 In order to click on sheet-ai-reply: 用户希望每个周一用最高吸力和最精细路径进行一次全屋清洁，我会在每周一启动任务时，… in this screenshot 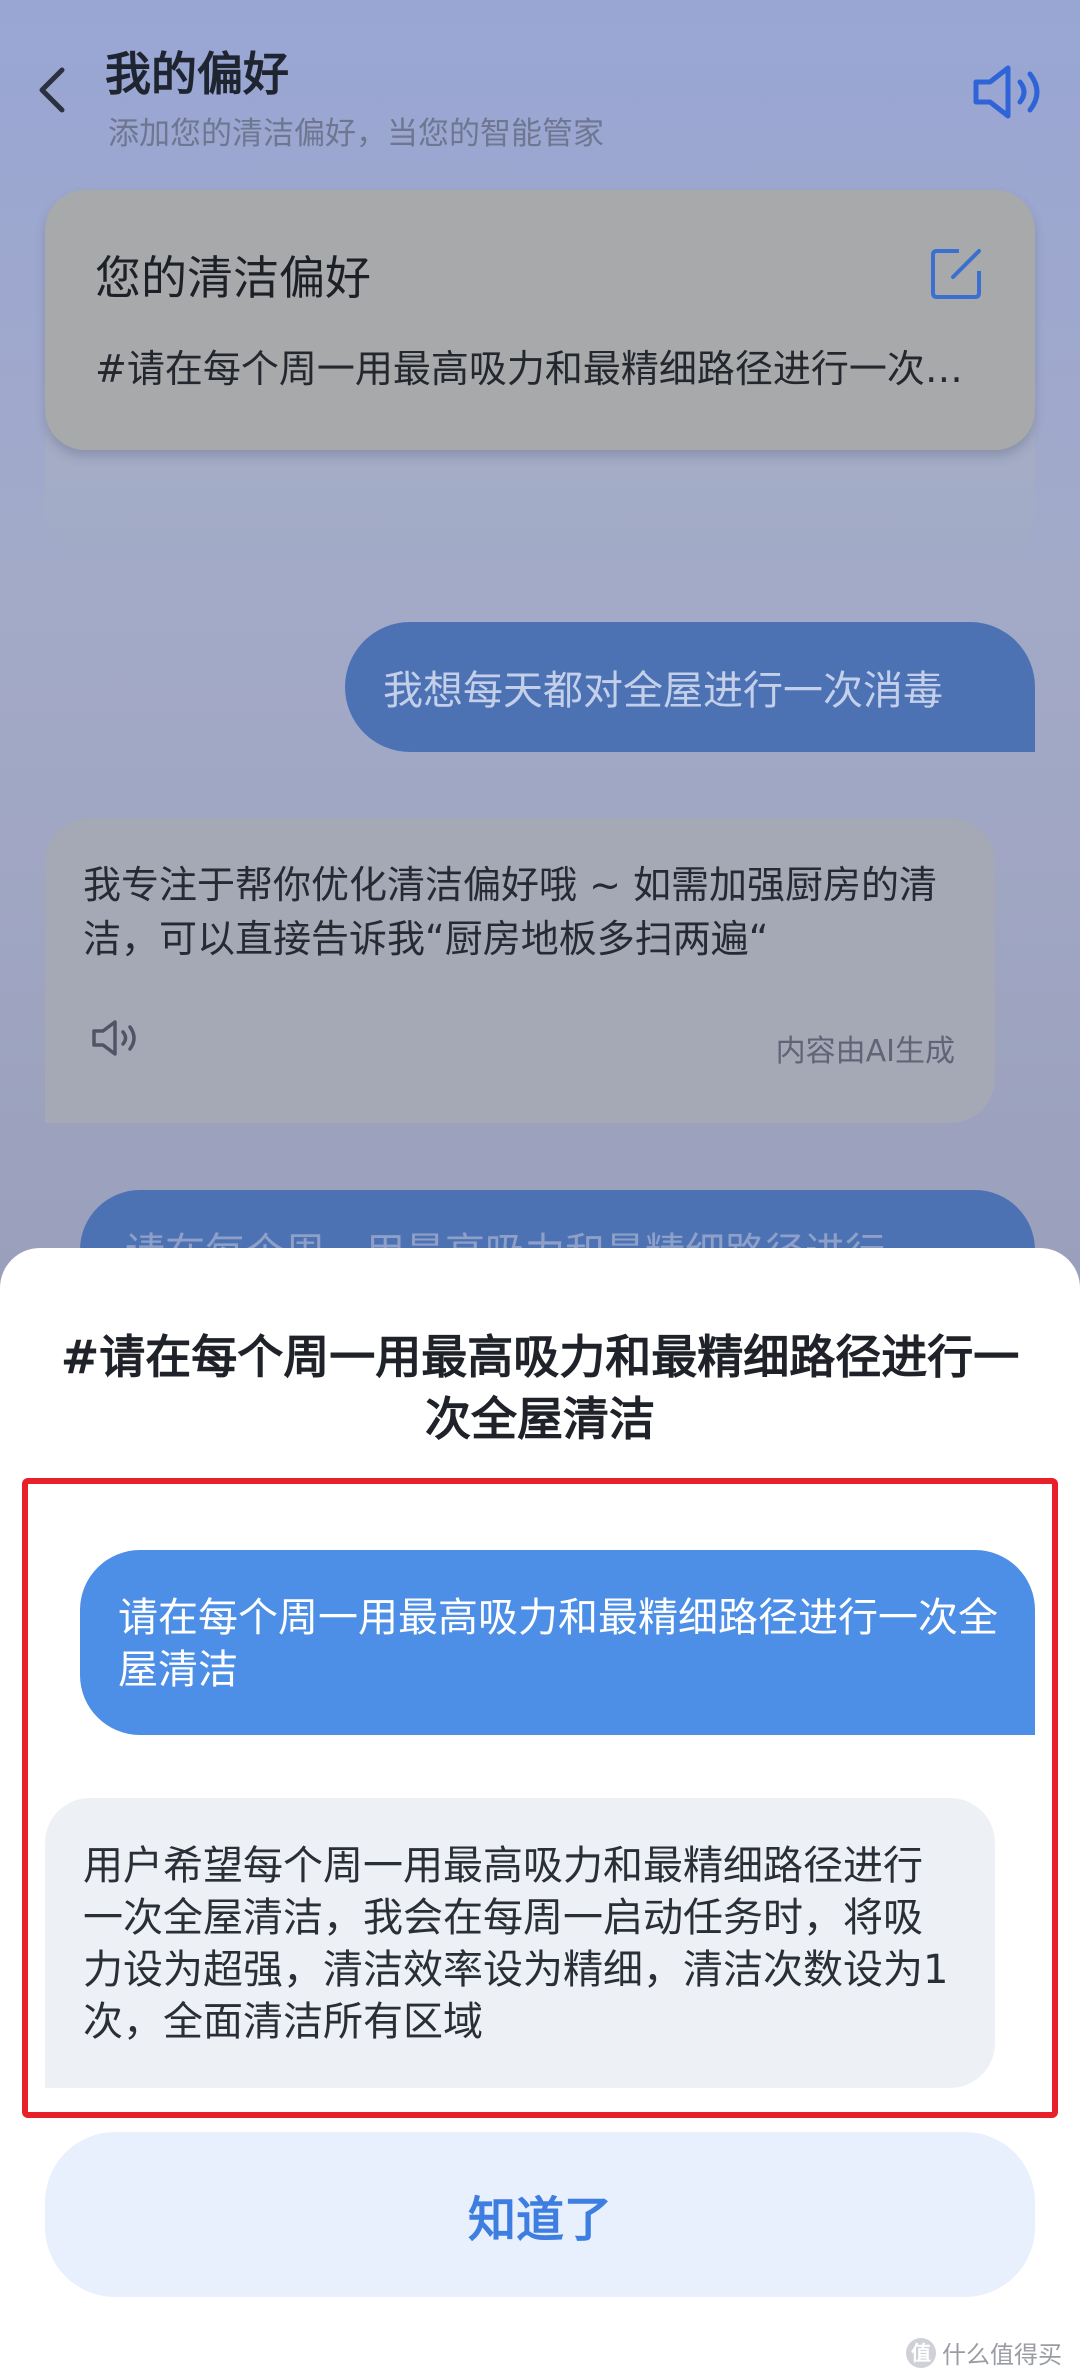, I will do `click(520, 1943)`.